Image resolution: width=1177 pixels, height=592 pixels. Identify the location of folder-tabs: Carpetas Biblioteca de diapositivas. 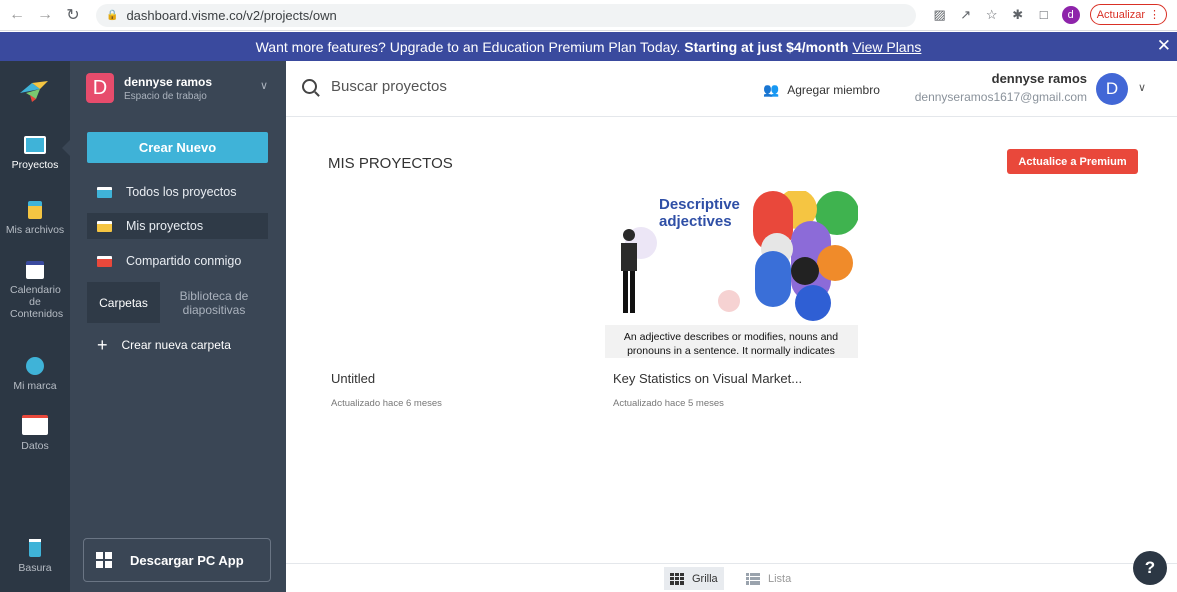
(177, 302).